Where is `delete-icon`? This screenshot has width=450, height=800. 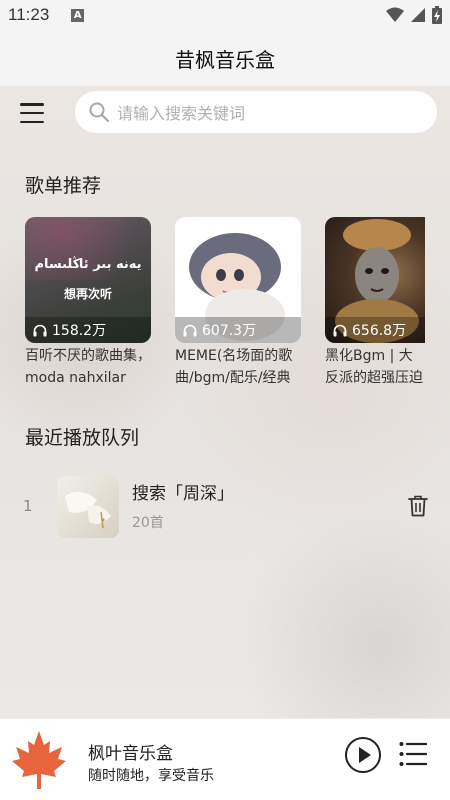 delete-icon is located at coordinates (418, 506).